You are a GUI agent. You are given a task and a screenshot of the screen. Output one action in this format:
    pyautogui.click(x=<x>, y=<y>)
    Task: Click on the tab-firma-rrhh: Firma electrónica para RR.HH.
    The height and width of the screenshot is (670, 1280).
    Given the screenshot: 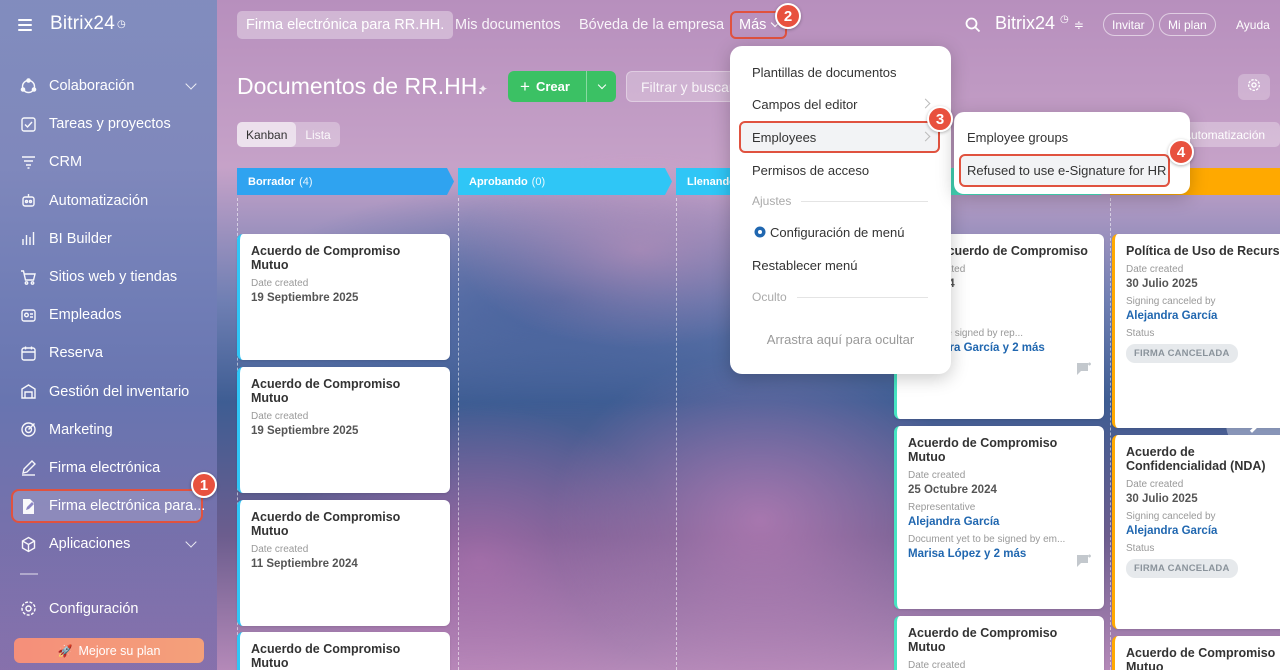 What is the action you would take?
    pyautogui.click(x=345, y=25)
    